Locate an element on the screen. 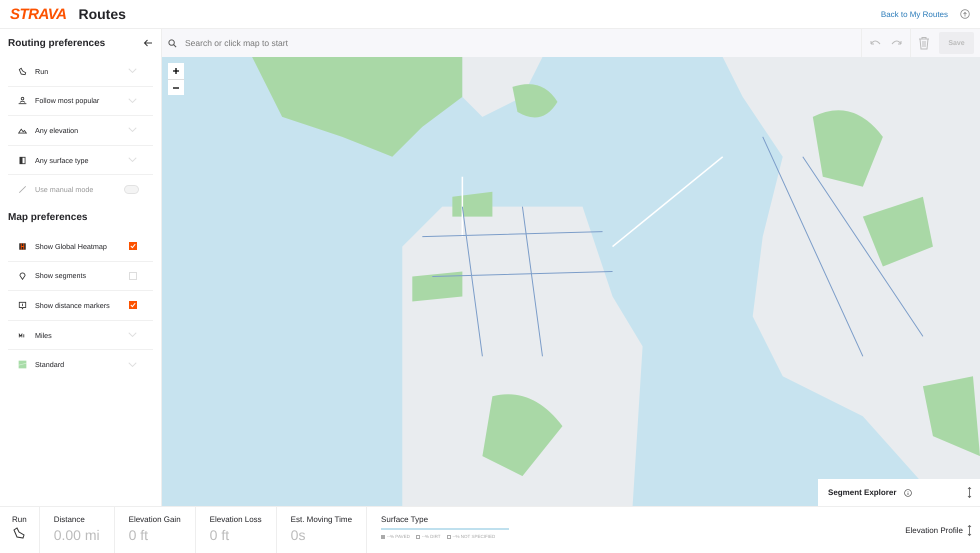 This screenshot has width=980, height=553. page-title: Routes is located at coordinates (102, 14).